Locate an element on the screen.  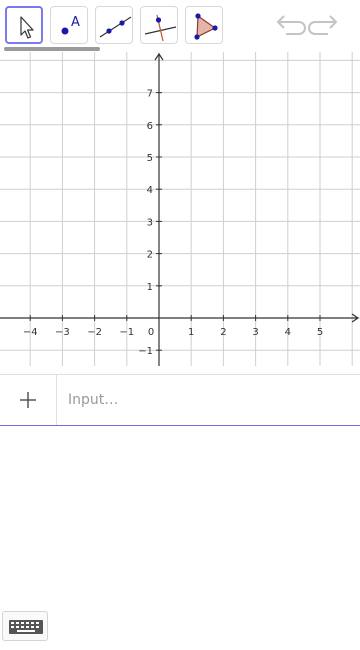
x-tick-label: −2 is located at coordinates (94, 332).